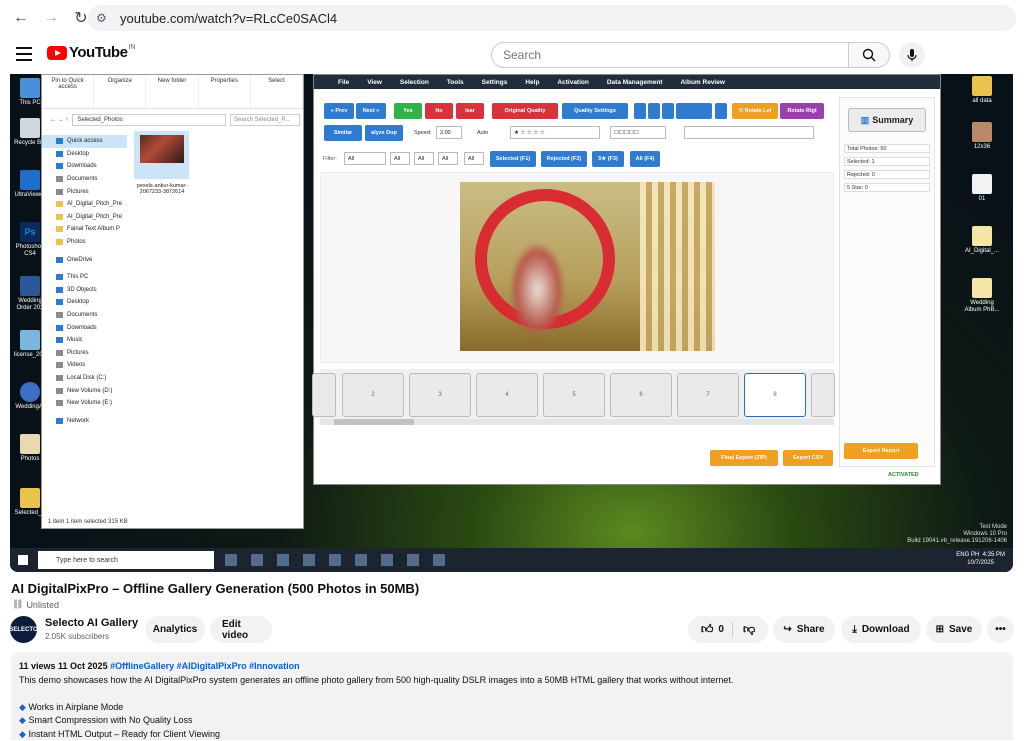 This screenshot has height=741, width=1024. I want to click on menu-tools: Tools, so click(455, 82).